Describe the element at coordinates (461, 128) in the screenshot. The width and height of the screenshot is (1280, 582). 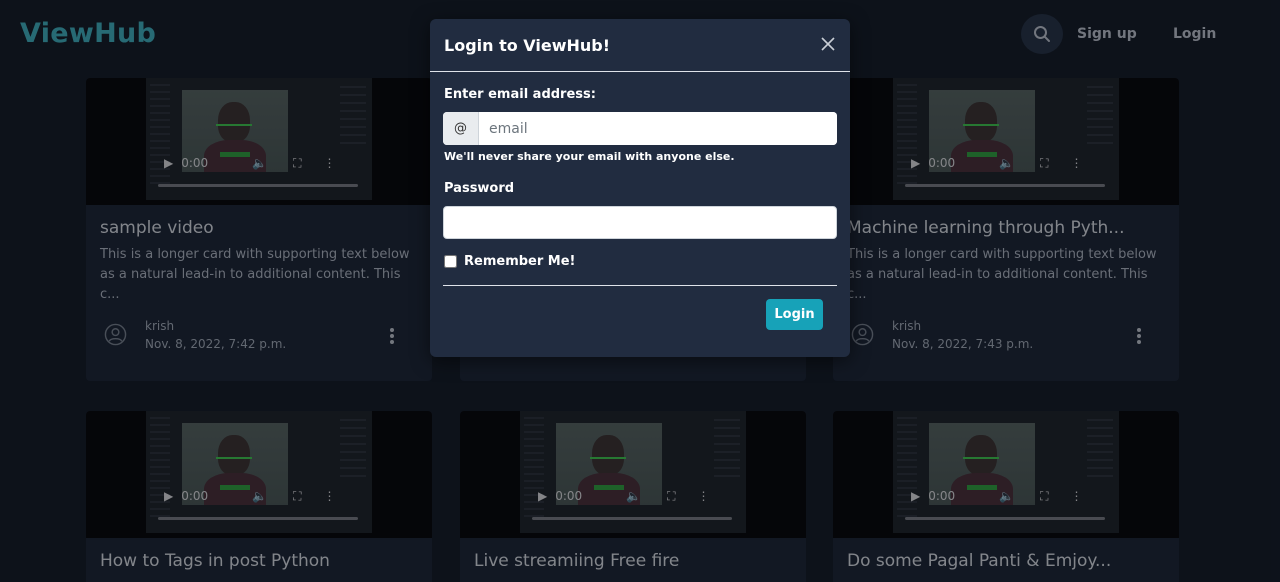
I see `email-addon: @` at that location.